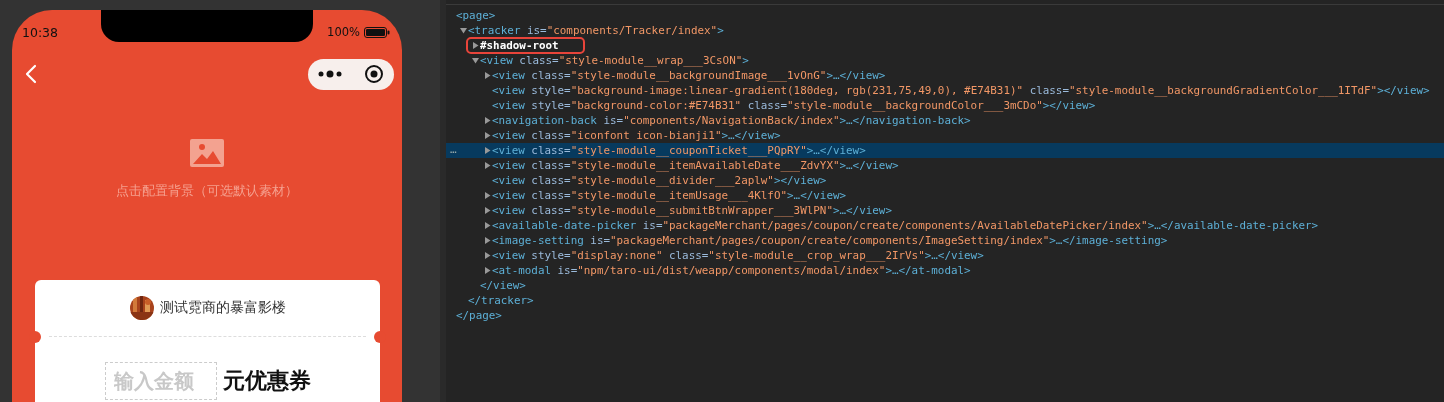 The width and height of the screenshot is (1444, 402). I want to click on code-line: <view class="style-module__divider___2aplw"></view>, so click(659, 180).